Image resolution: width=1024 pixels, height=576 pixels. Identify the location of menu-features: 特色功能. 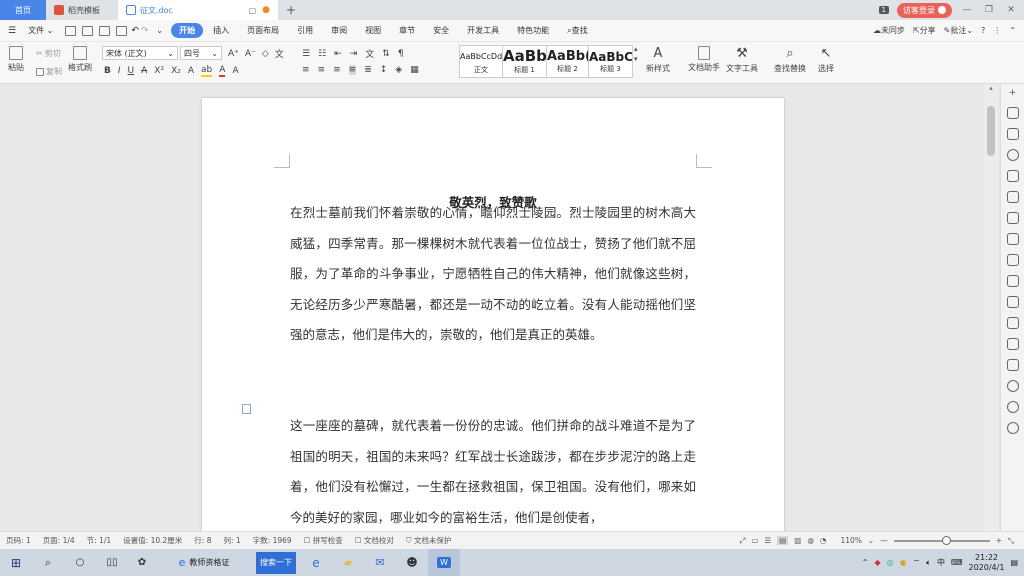
(533, 30).